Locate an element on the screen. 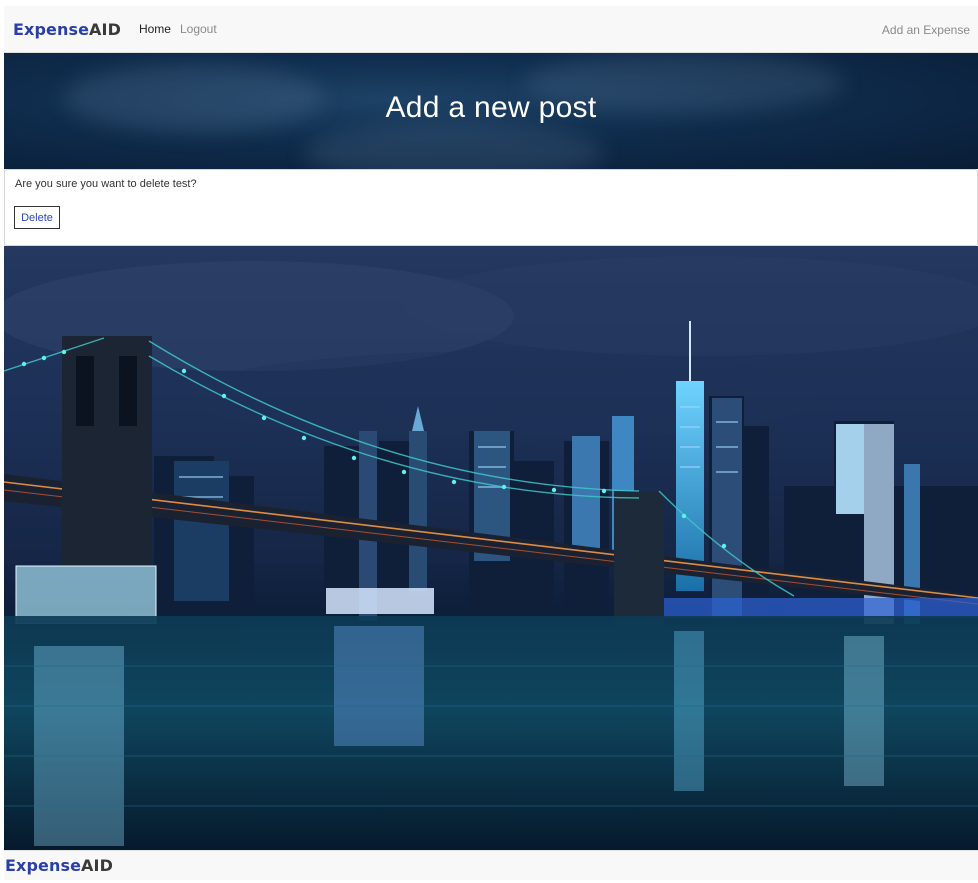  nav-add-expense-link: Add an Expense is located at coordinates (926, 30).